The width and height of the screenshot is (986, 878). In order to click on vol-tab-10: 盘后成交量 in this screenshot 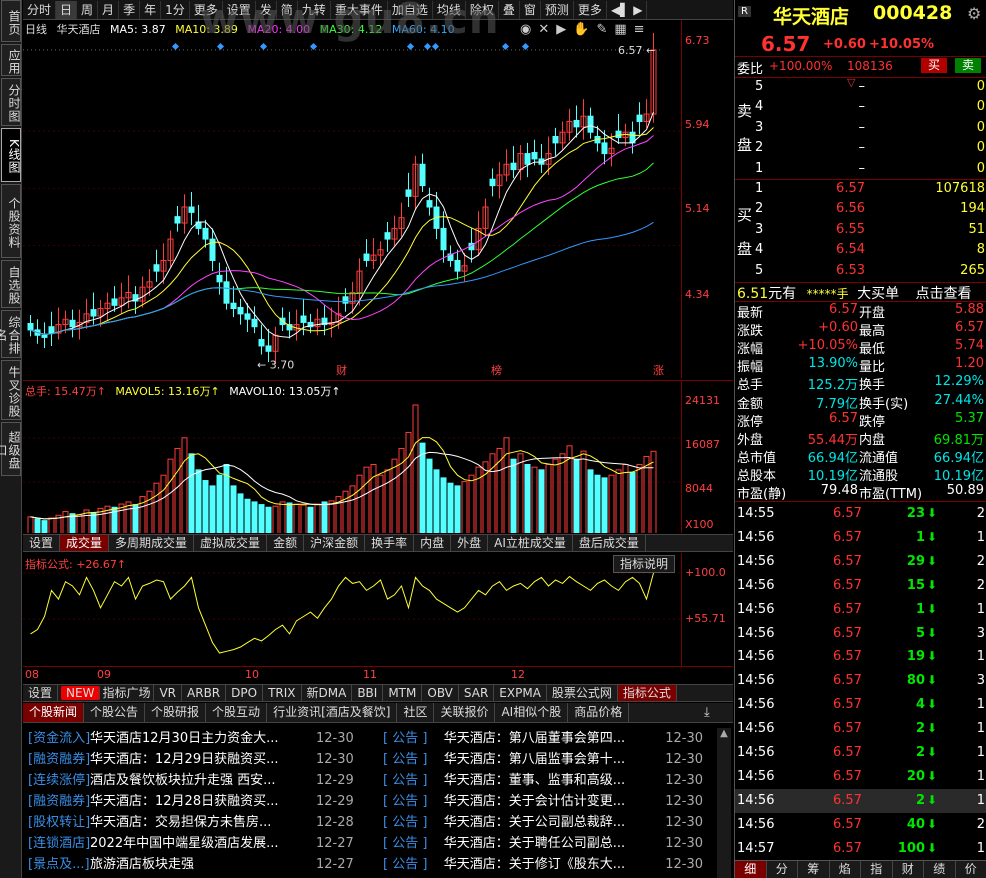, I will do `click(609, 543)`.